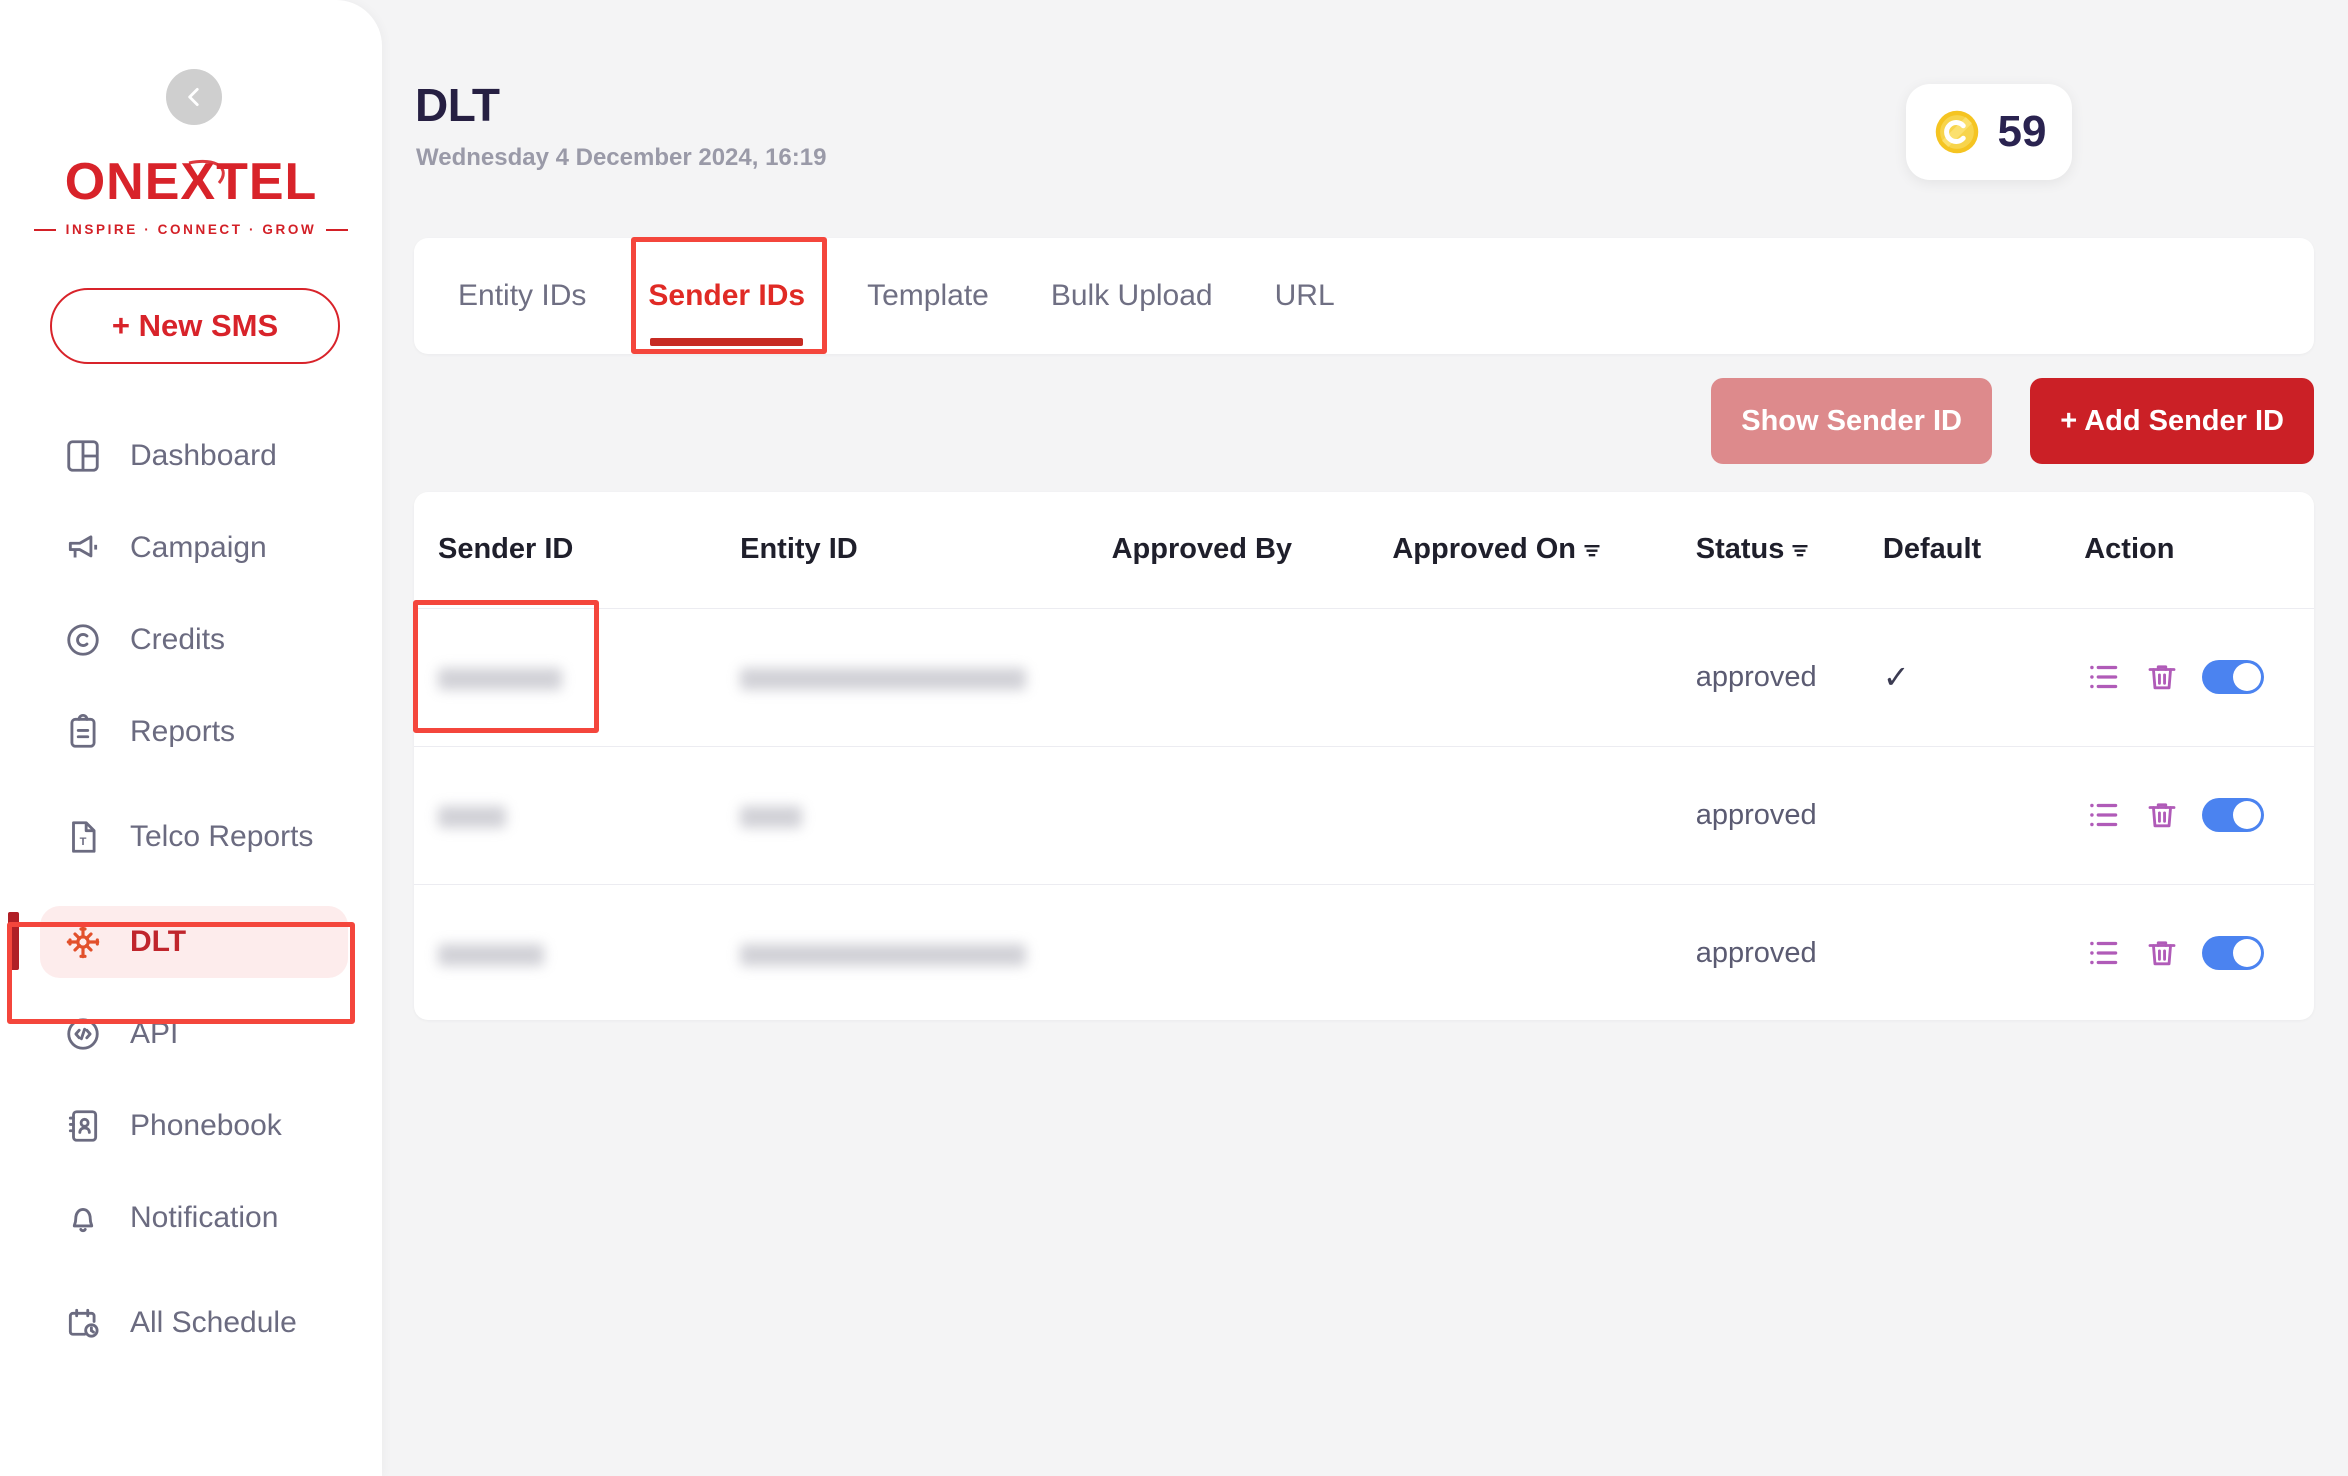  I want to click on credits-coin-icon, so click(83, 640).